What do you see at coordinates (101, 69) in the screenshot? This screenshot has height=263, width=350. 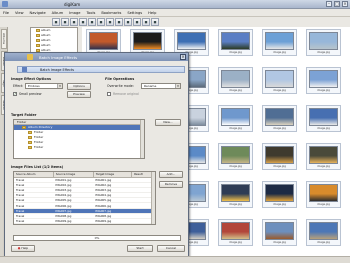 I see `dialog-header: Batch Image Effects` at bounding box center [101, 69].